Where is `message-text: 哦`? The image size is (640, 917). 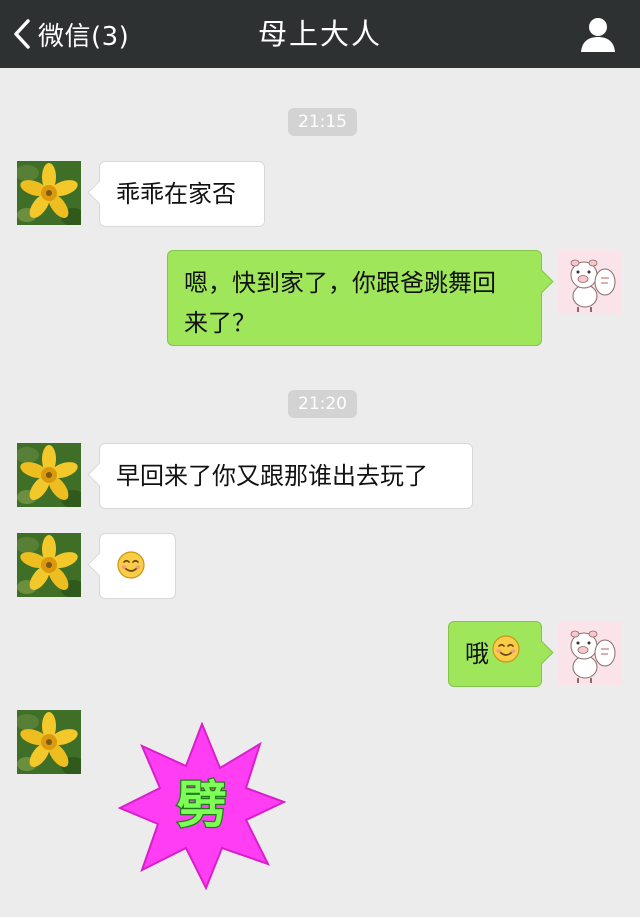
message-text: 哦 is located at coordinates (477, 654).